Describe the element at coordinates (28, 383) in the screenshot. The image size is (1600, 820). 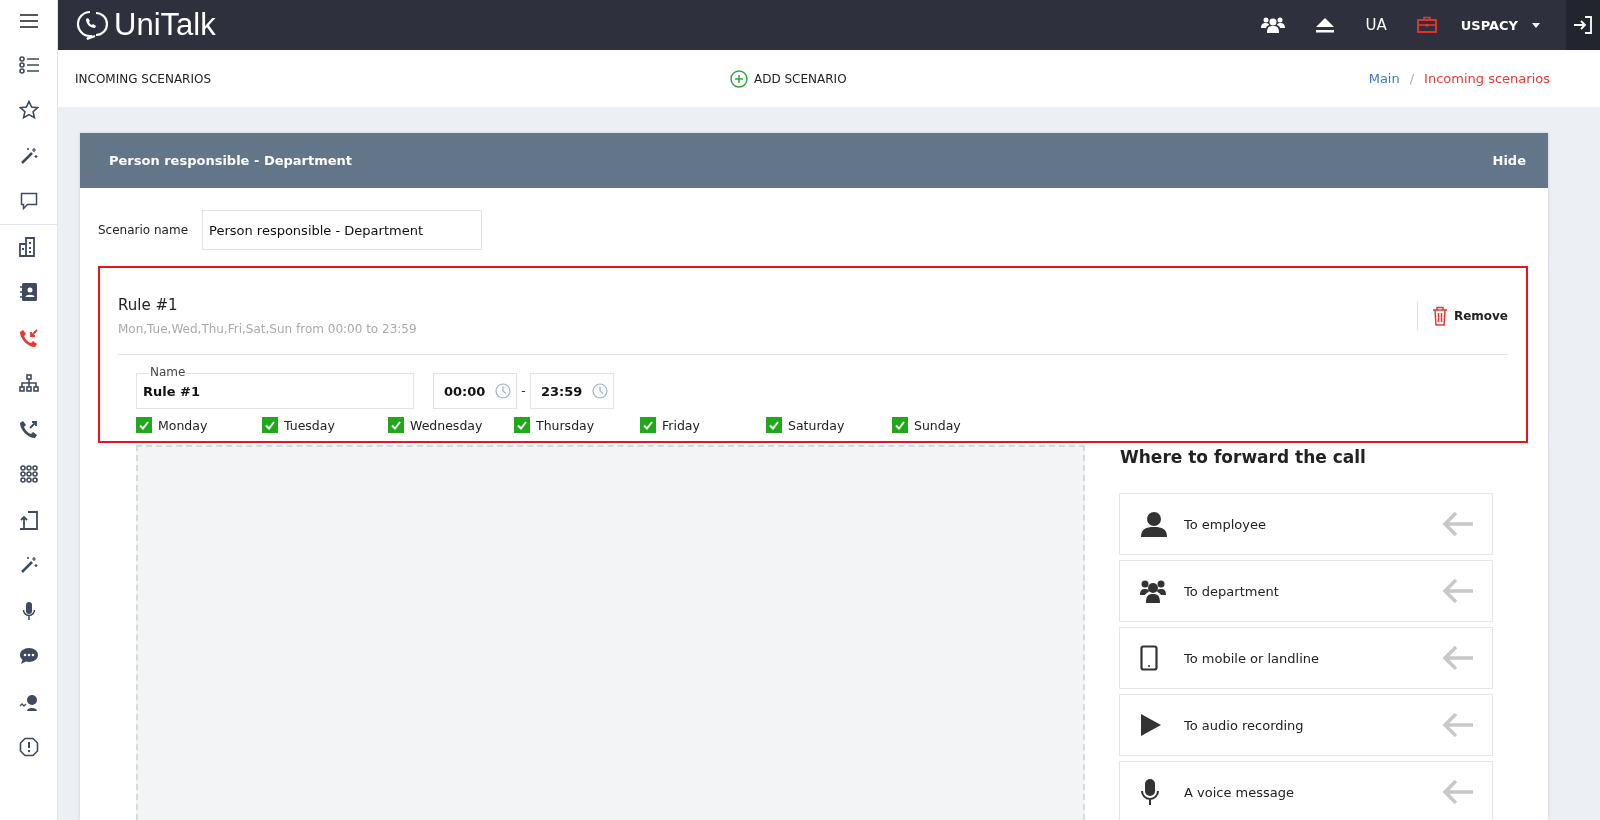
I see `hierarchy-icon` at that location.